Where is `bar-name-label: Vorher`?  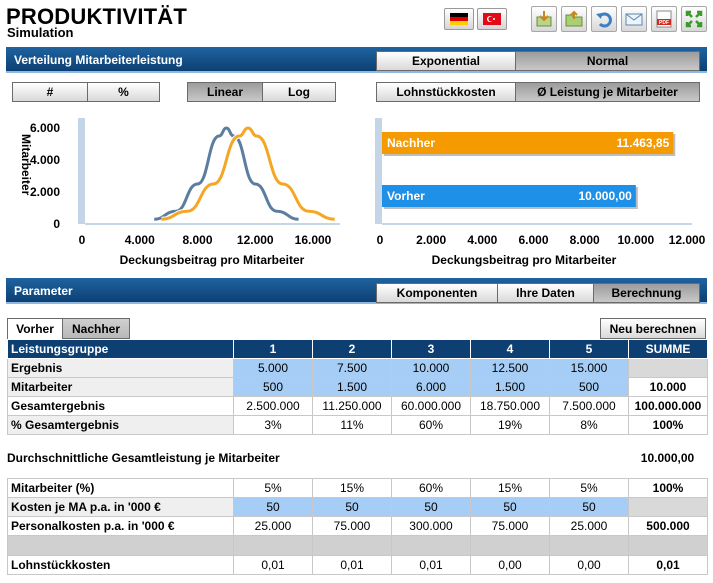
bar-name-label: Vorher is located at coordinates (406, 196).